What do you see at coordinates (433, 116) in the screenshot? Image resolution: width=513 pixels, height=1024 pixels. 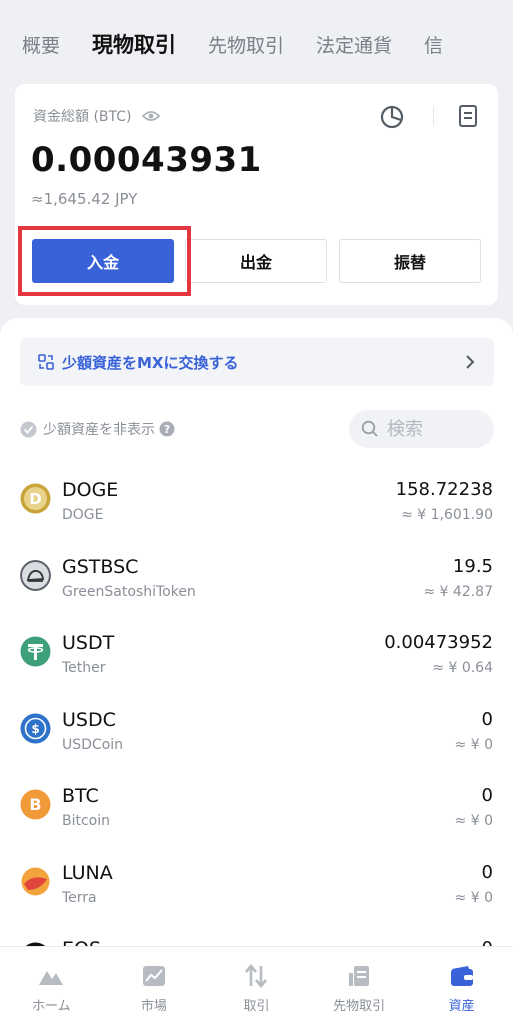 I see `icon-divider` at bounding box center [433, 116].